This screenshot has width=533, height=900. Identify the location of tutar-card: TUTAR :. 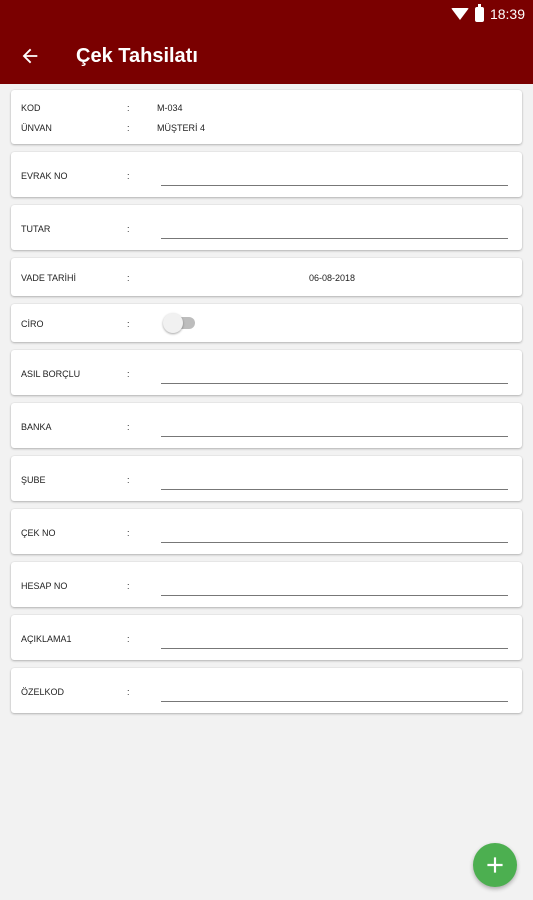
(266, 227).